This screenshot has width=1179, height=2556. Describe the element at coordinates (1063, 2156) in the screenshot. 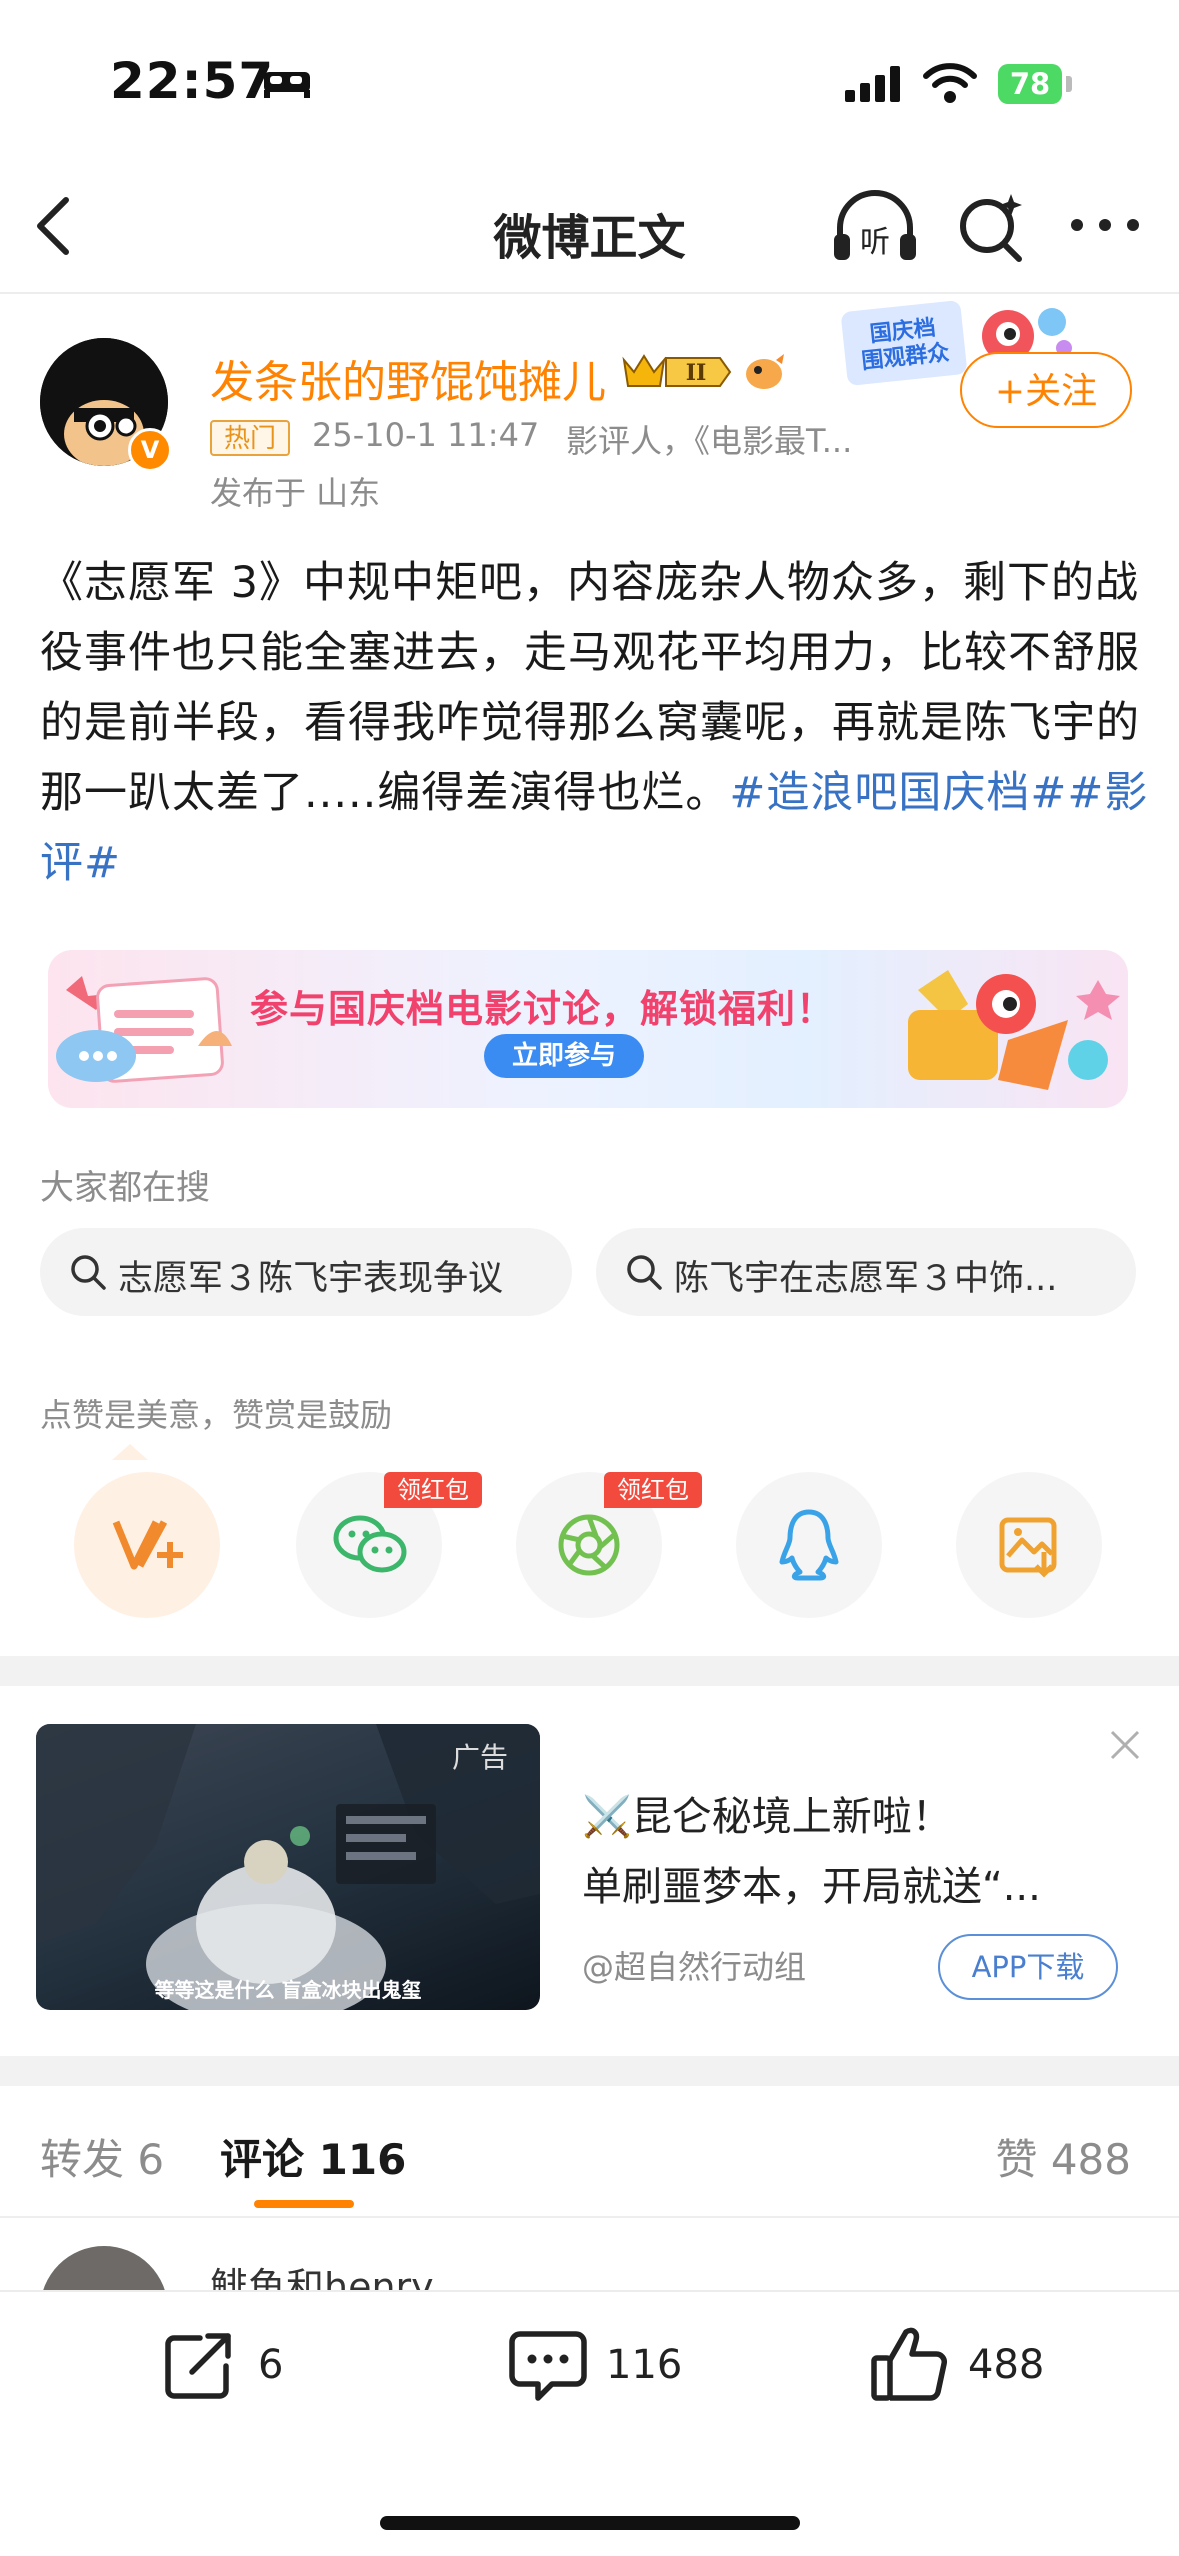

I see `tab-likes: 赞 488` at that location.